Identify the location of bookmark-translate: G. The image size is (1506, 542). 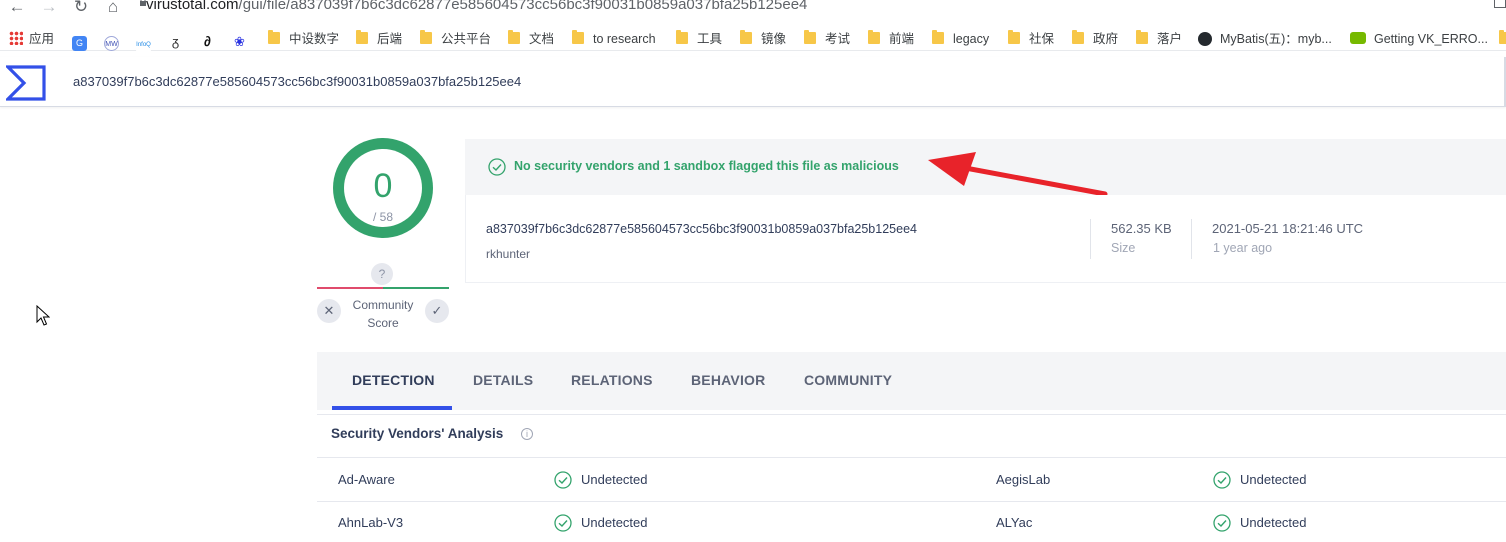
(79, 41).